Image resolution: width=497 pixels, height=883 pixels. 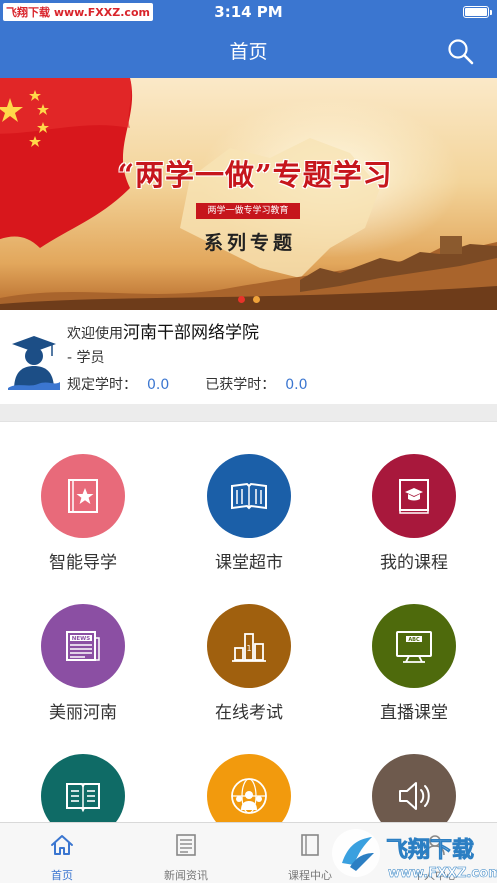 What do you see at coordinates (186, 845) in the screenshot?
I see `news-list-icon` at bounding box center [186, 845].